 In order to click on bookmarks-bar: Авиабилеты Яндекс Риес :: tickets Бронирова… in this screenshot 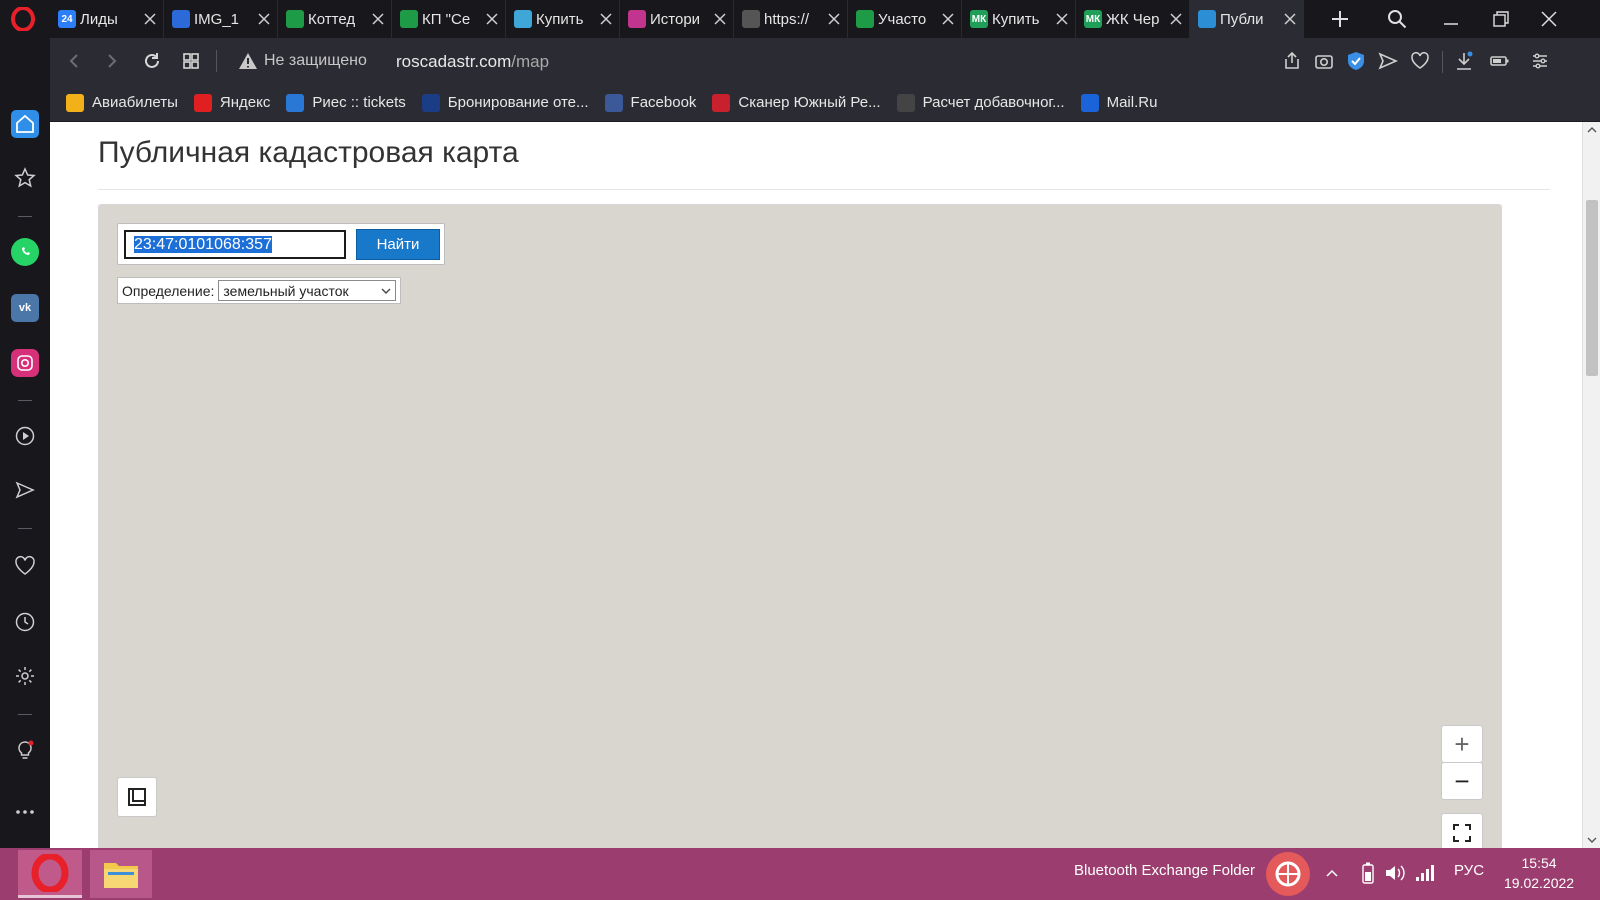, I will do `click(825, 103)`.